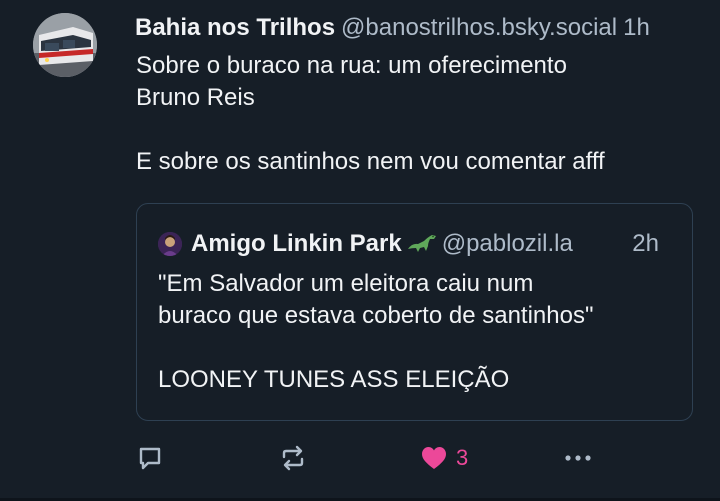 This screenshot has height=501, width=720. I want to click on author-avatar, so click(65, 45).